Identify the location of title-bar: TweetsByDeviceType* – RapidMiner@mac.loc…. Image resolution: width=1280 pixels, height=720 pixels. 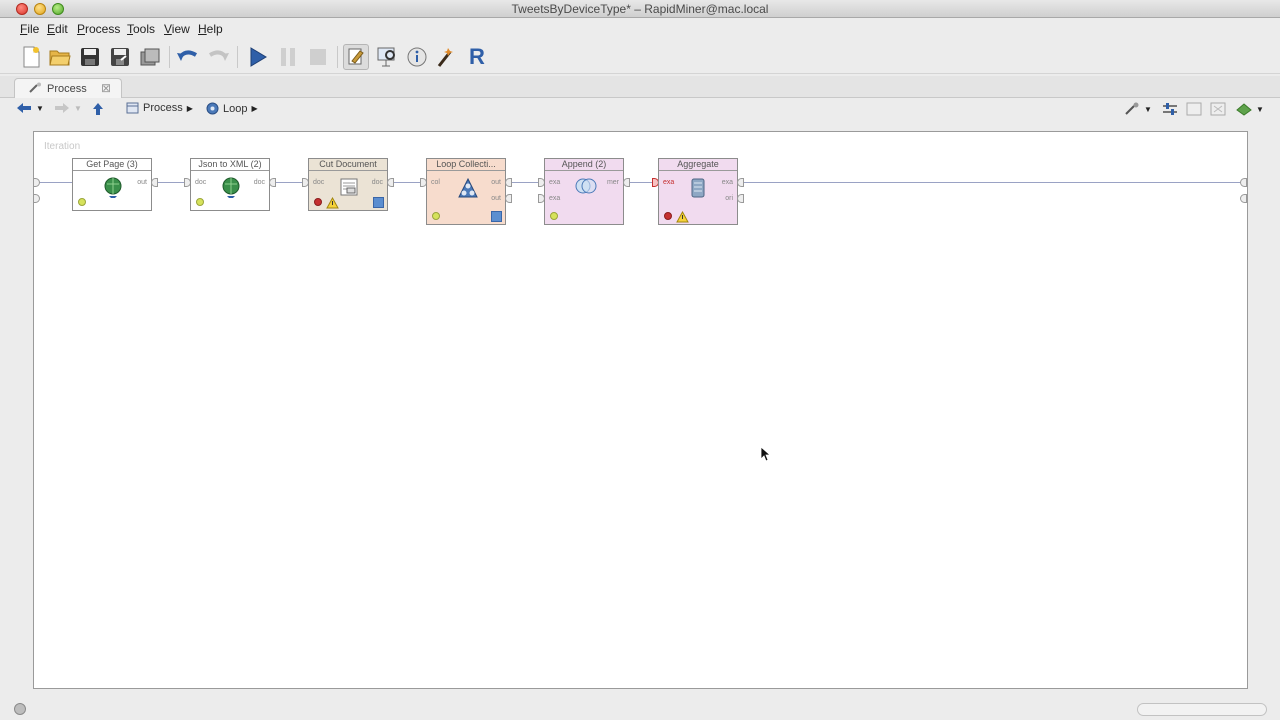
(640, 9).